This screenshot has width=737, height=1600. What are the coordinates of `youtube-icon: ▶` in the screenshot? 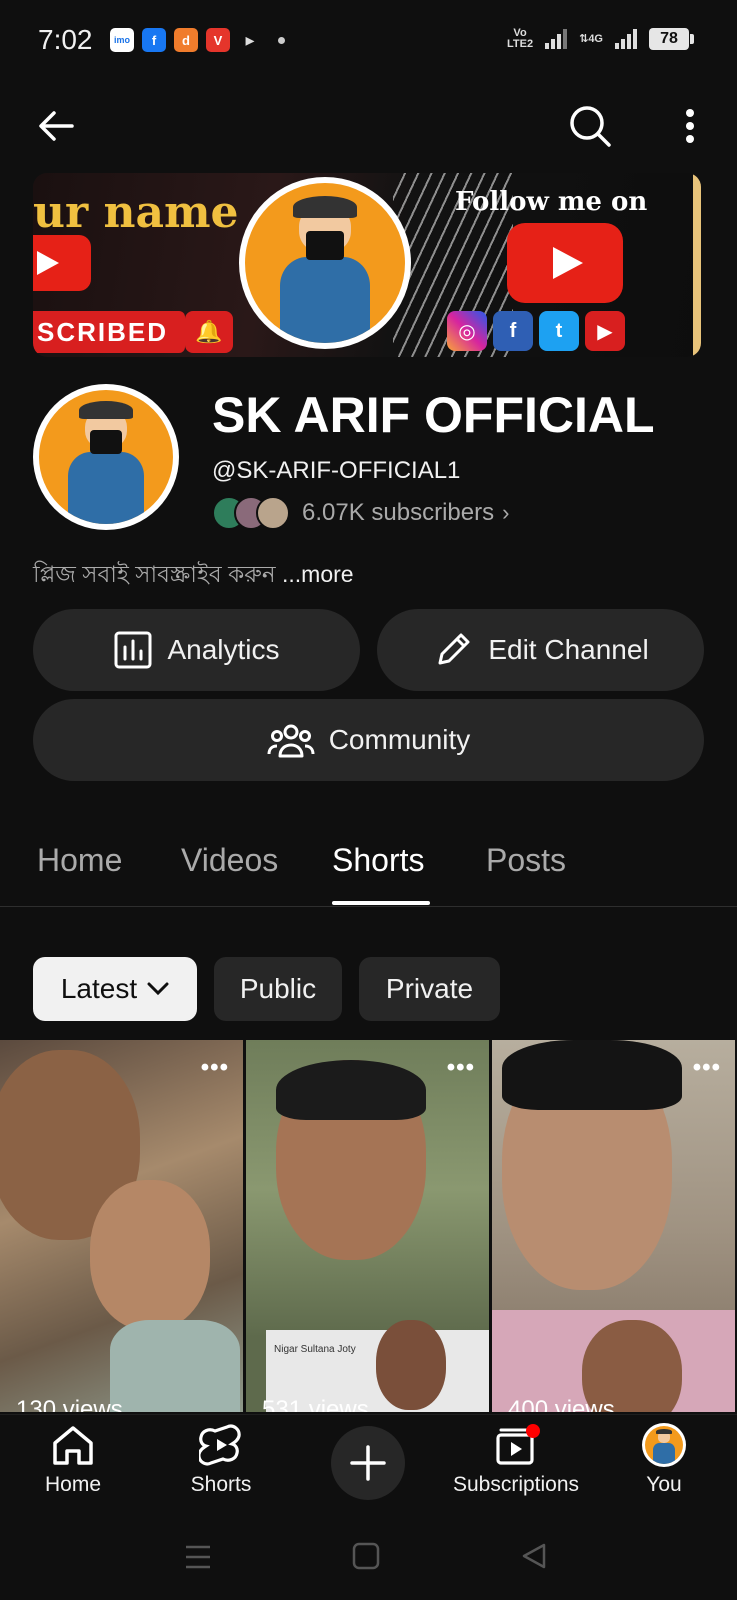 It's located at (605, 331).